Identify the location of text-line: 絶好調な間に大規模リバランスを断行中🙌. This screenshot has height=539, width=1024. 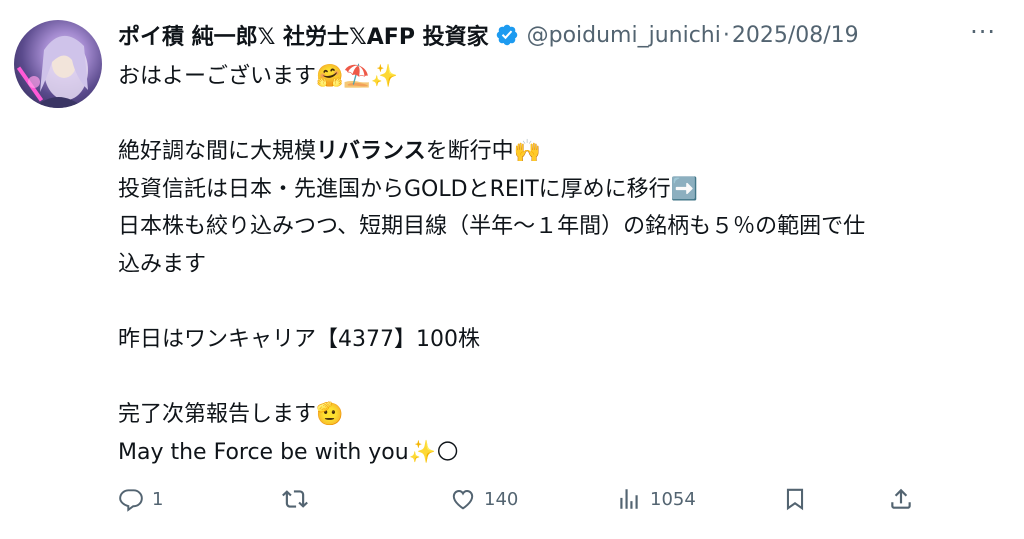
(563, 152).